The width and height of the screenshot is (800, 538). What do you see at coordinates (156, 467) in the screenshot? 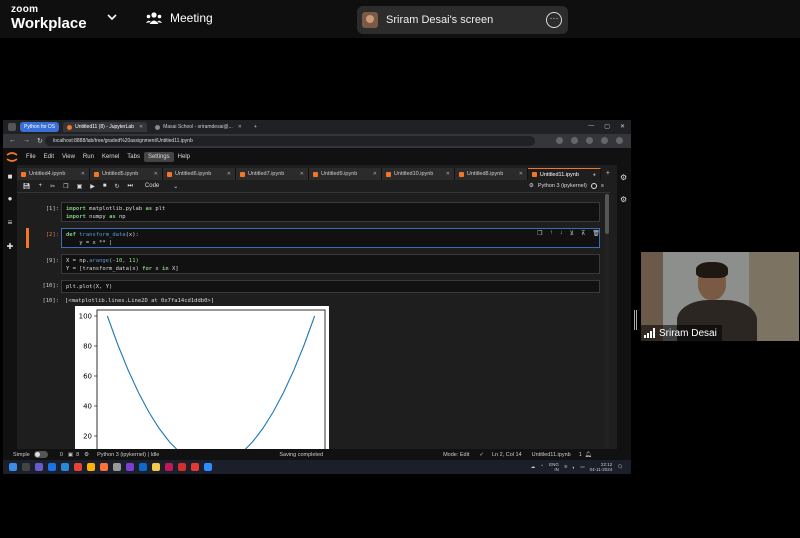
I see `folder-app-icon` at bounding box center [156, 467].